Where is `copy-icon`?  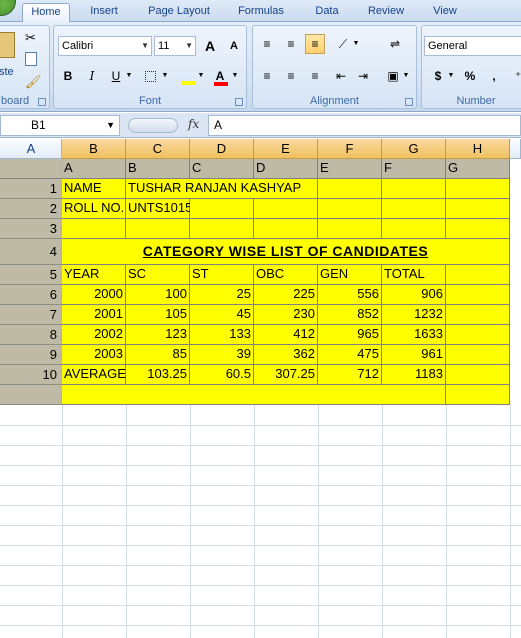 copy-icon is located at coordinates (31, 59).